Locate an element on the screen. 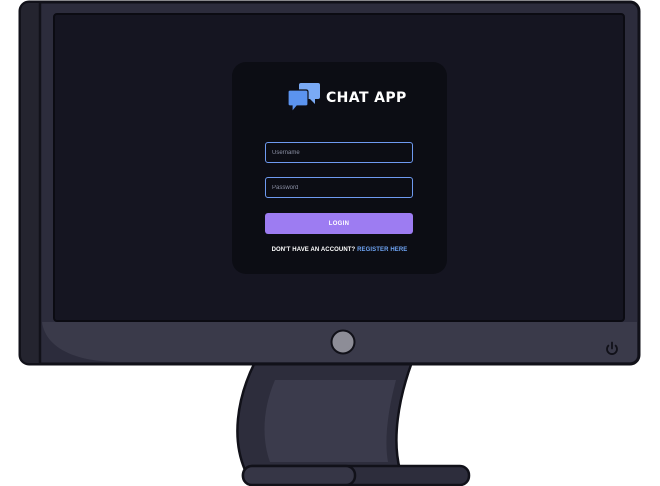 This screenshot has height=486, width=660. app-title: CHAT APP is located at coordinates (366, 98).